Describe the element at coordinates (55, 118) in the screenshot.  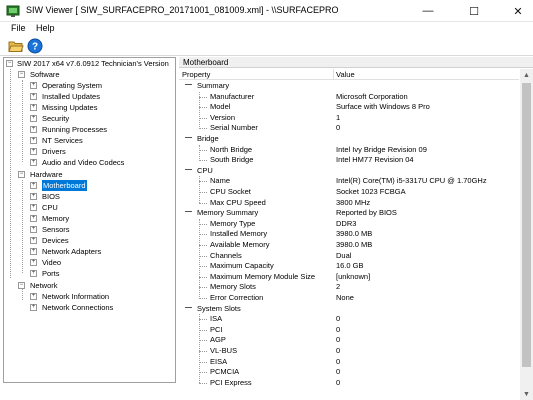
I see `tree-item-security: Security` at that location.